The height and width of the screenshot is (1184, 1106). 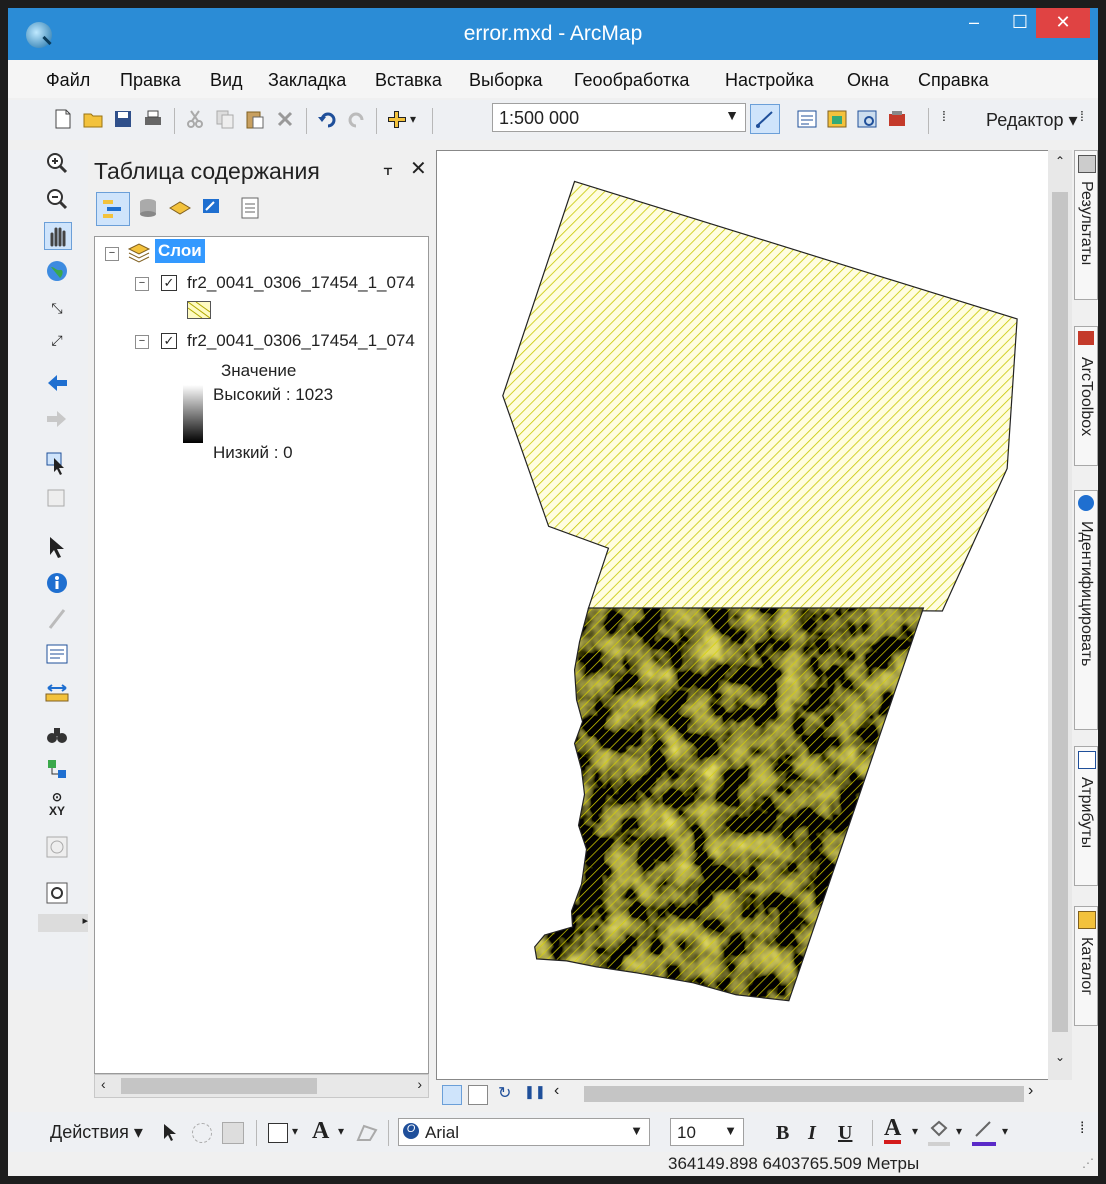 What do you see at coordinates (57, 345) in the screenshot?
I see `fixed-zoom-out-icon: ⤢` at bounding box center [57, 345].